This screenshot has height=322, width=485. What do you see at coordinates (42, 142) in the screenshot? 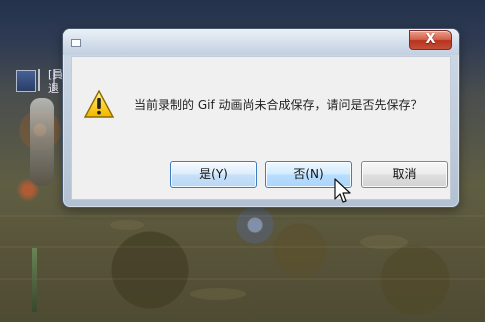
I see `game-character` at bounding box center [42, 142].